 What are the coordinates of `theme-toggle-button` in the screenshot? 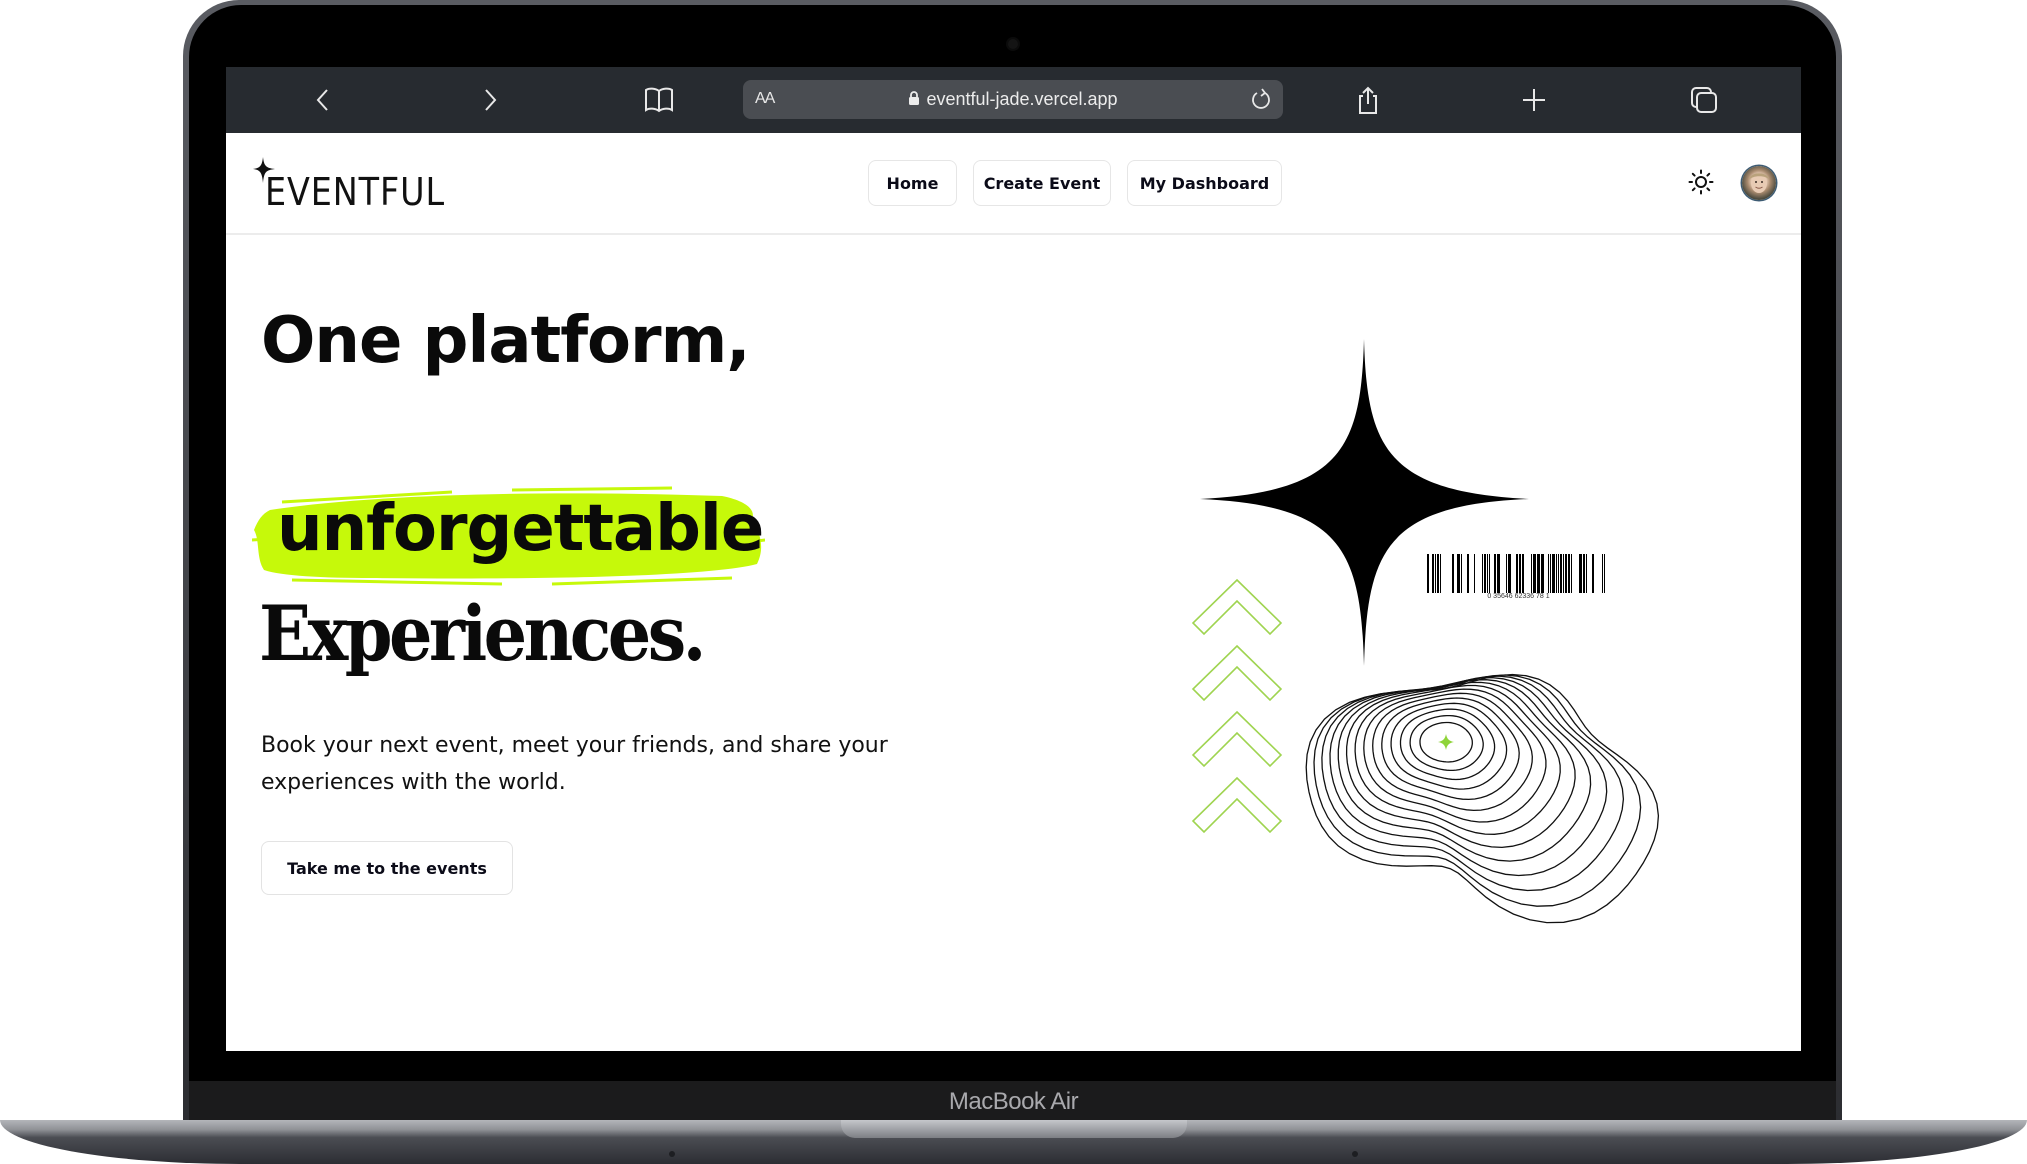 It's located at (1701, 182).